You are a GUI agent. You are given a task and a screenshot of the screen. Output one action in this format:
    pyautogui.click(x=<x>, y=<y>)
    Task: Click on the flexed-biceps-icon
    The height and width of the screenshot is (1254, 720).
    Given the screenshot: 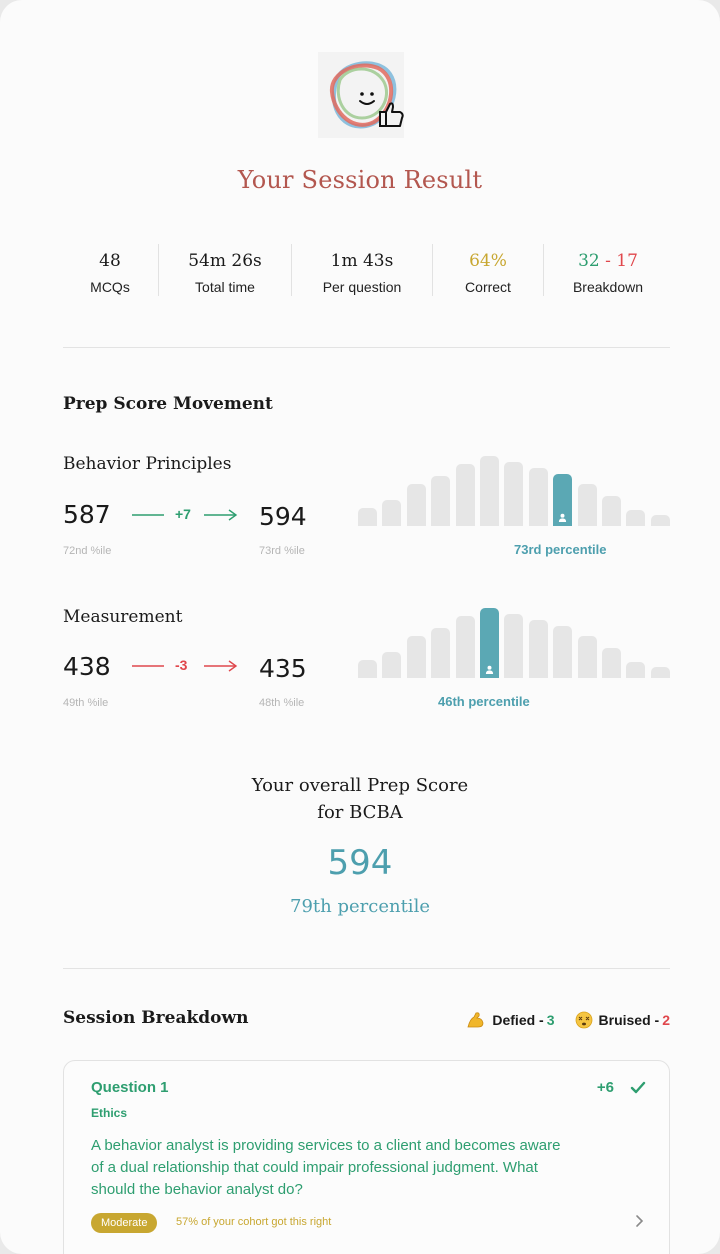 What is the action you would take?
    pyautogui.click(x=475, y=1020)
    